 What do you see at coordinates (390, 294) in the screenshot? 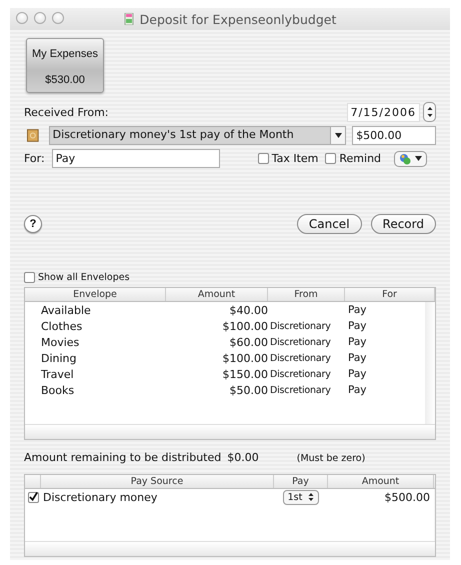
I see `column-header: For` at bounding box center [390, 294].